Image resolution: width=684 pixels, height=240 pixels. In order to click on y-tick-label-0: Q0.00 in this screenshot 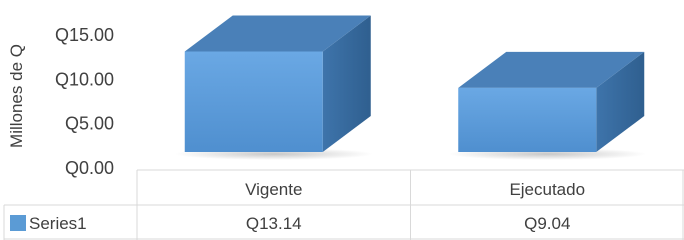, I will do `click(89, 168)`.